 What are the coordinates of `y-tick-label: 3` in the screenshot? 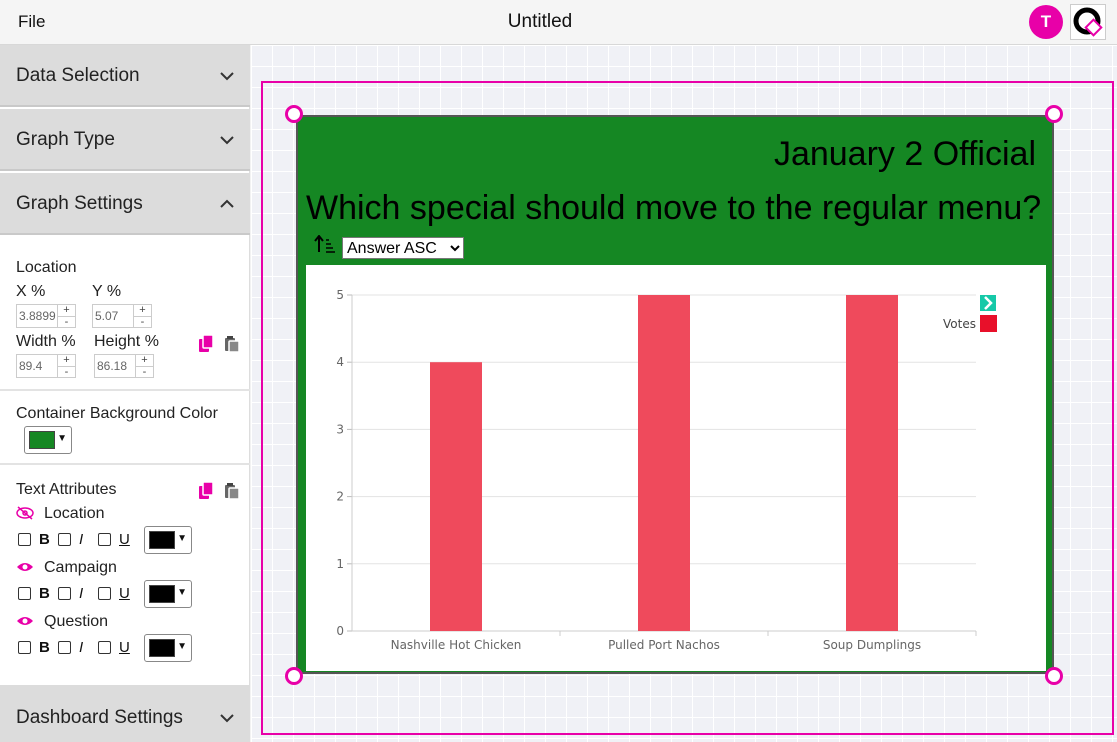 It's located at (340, 429).